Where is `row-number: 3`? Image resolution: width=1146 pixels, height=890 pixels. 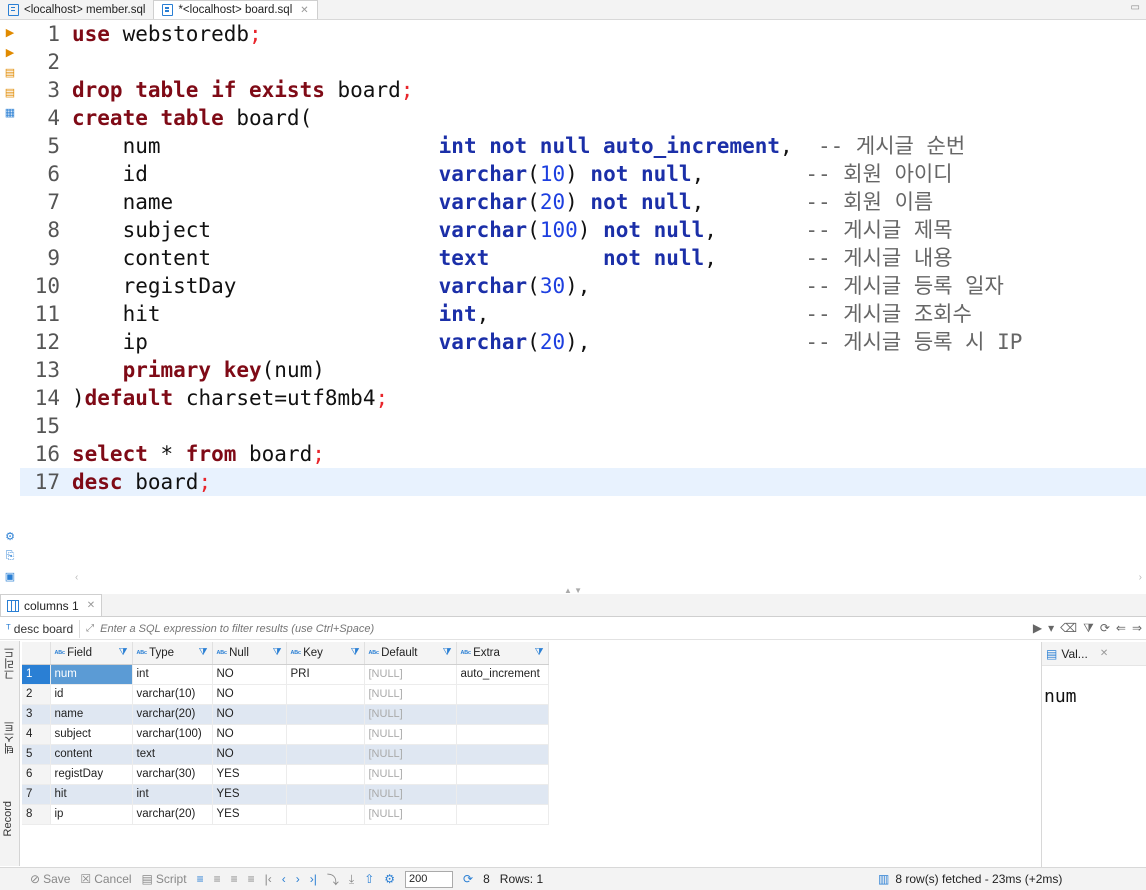
row-number: 3 is located at coordinates (36, 714).